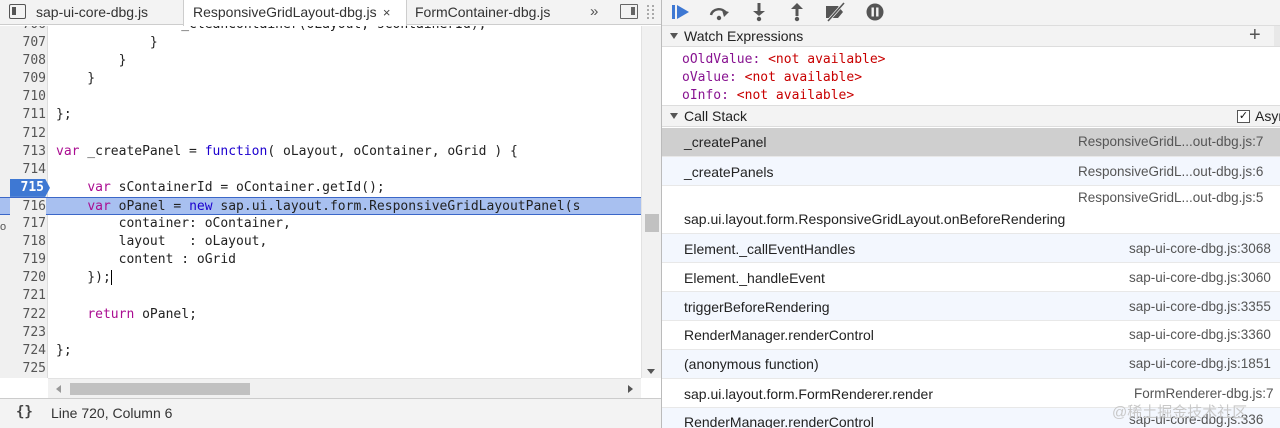  Describe the element at coordinates (344, 388) in the screenshot. I see `horizontal-scrollbar` at that location.